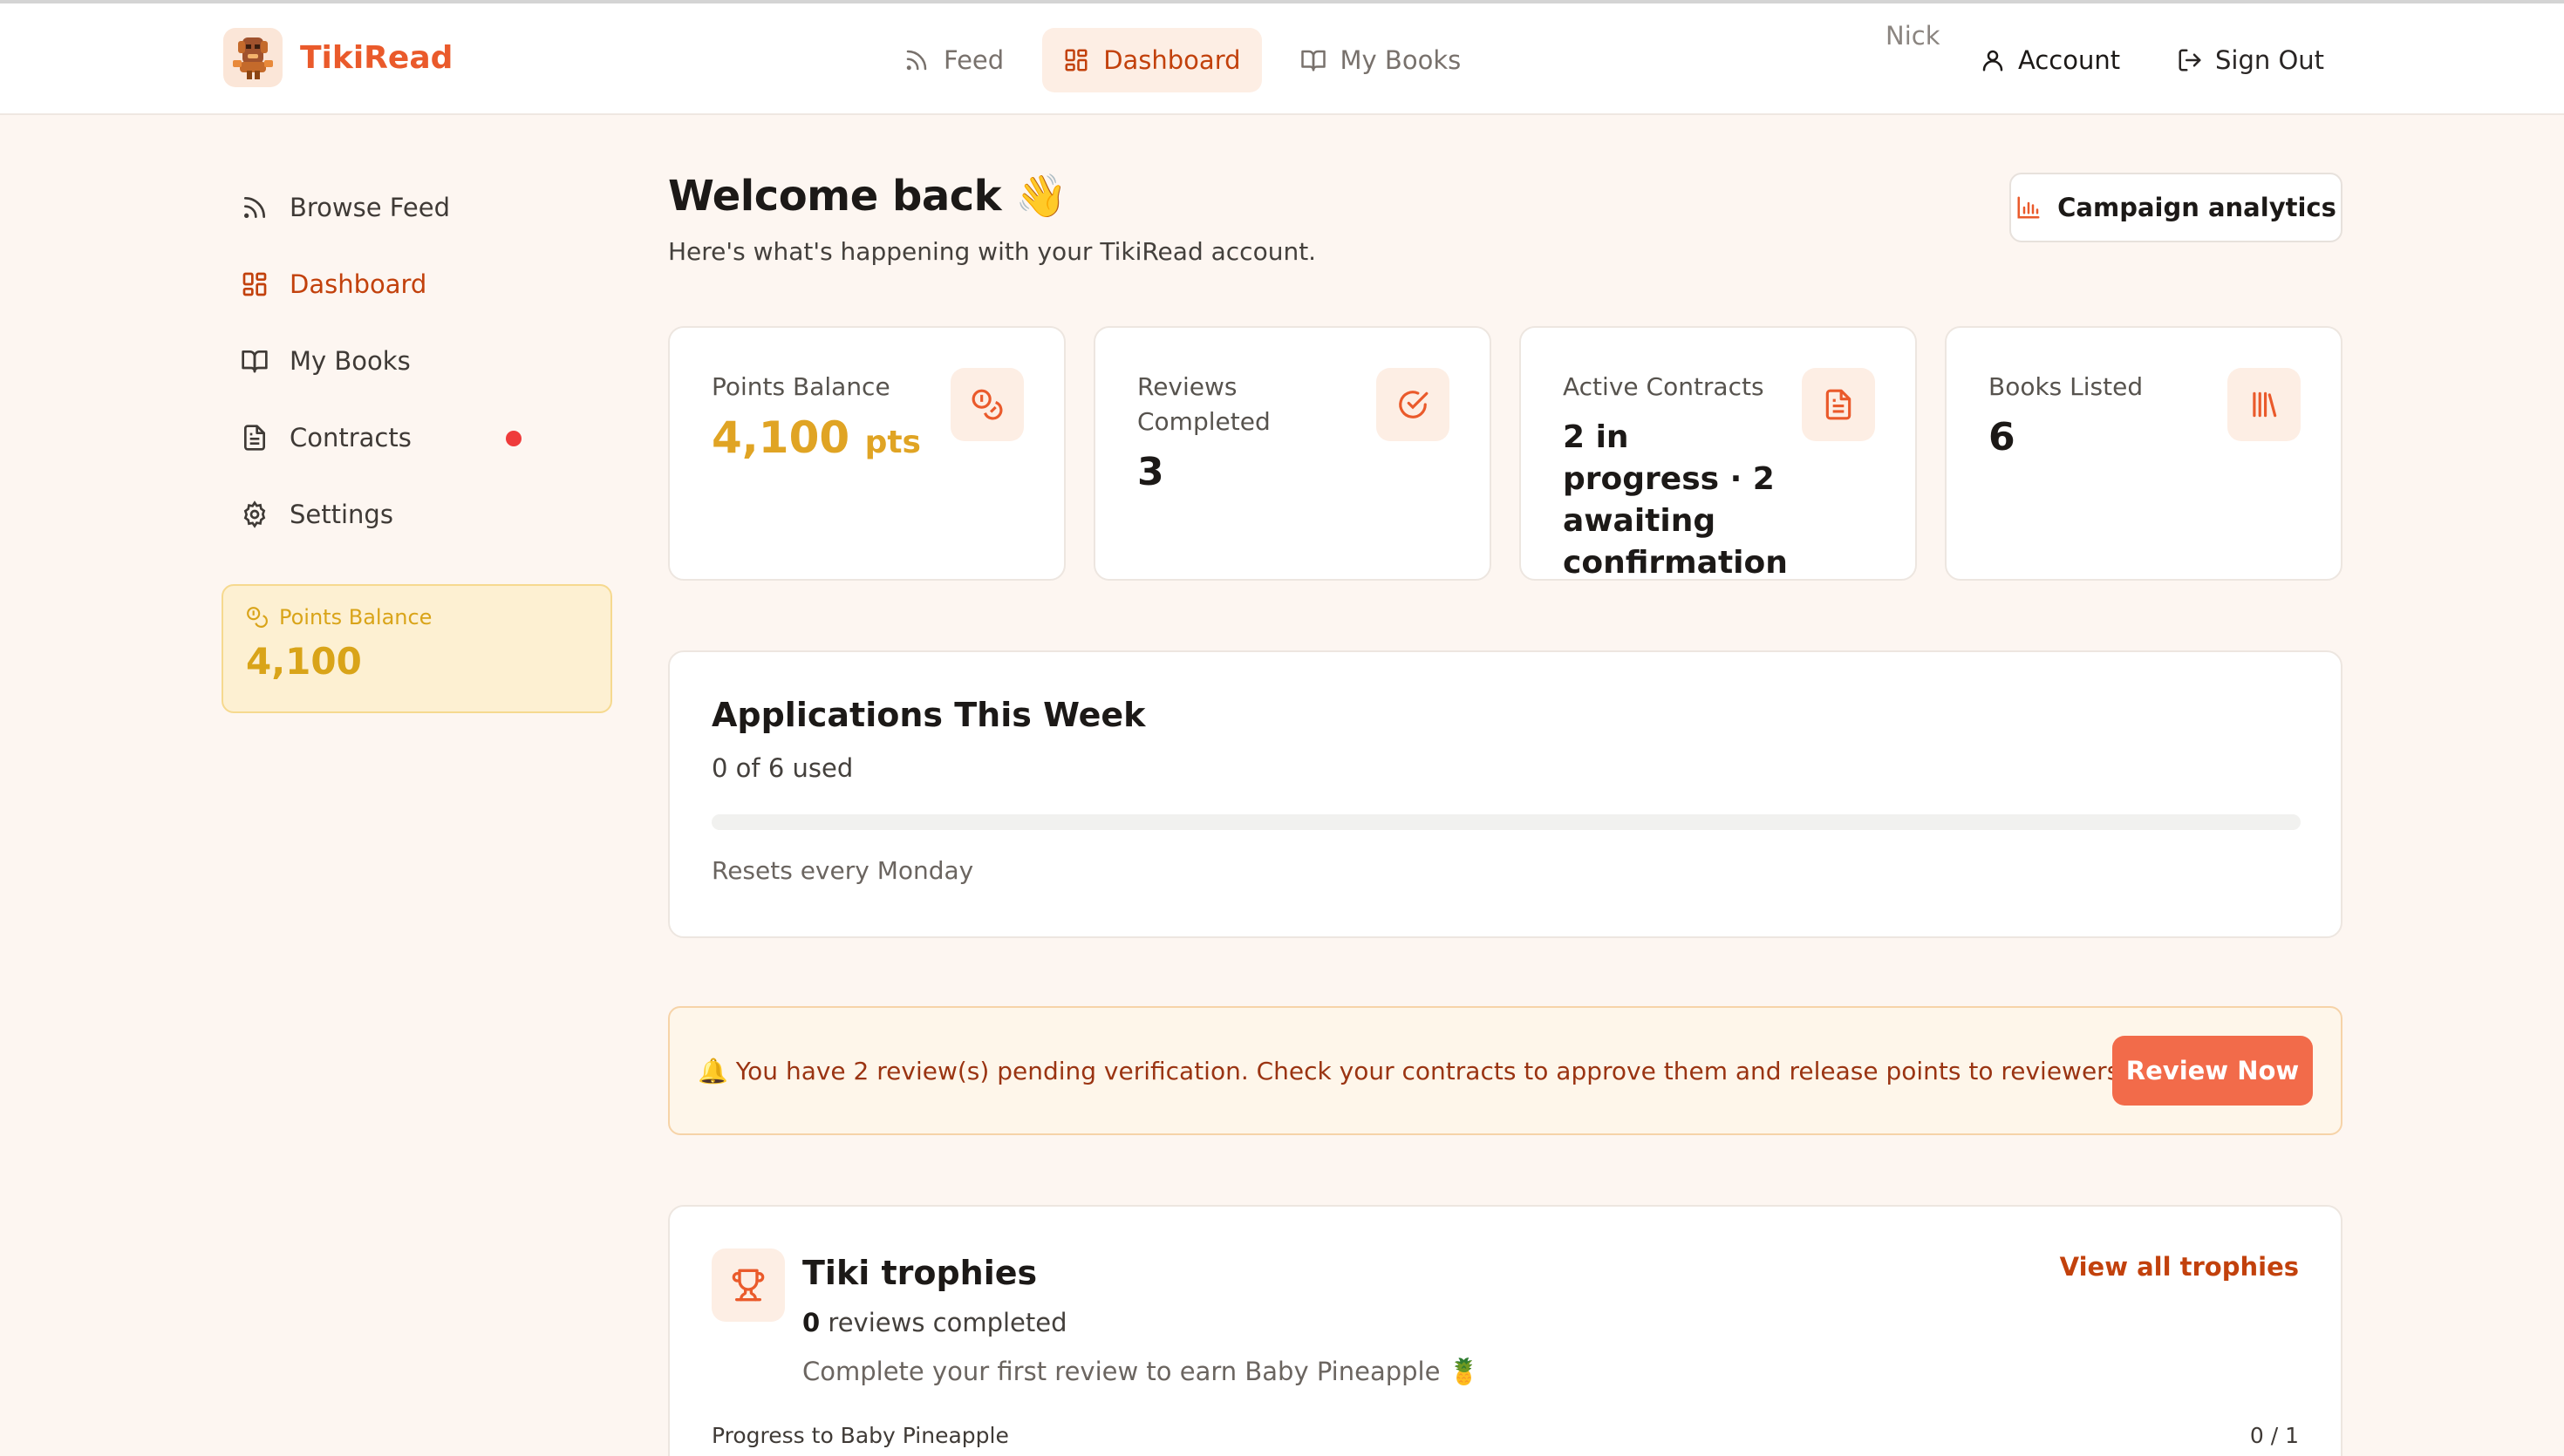  I want to click on stat-label: Reviews Completed, so click(1204, 404).